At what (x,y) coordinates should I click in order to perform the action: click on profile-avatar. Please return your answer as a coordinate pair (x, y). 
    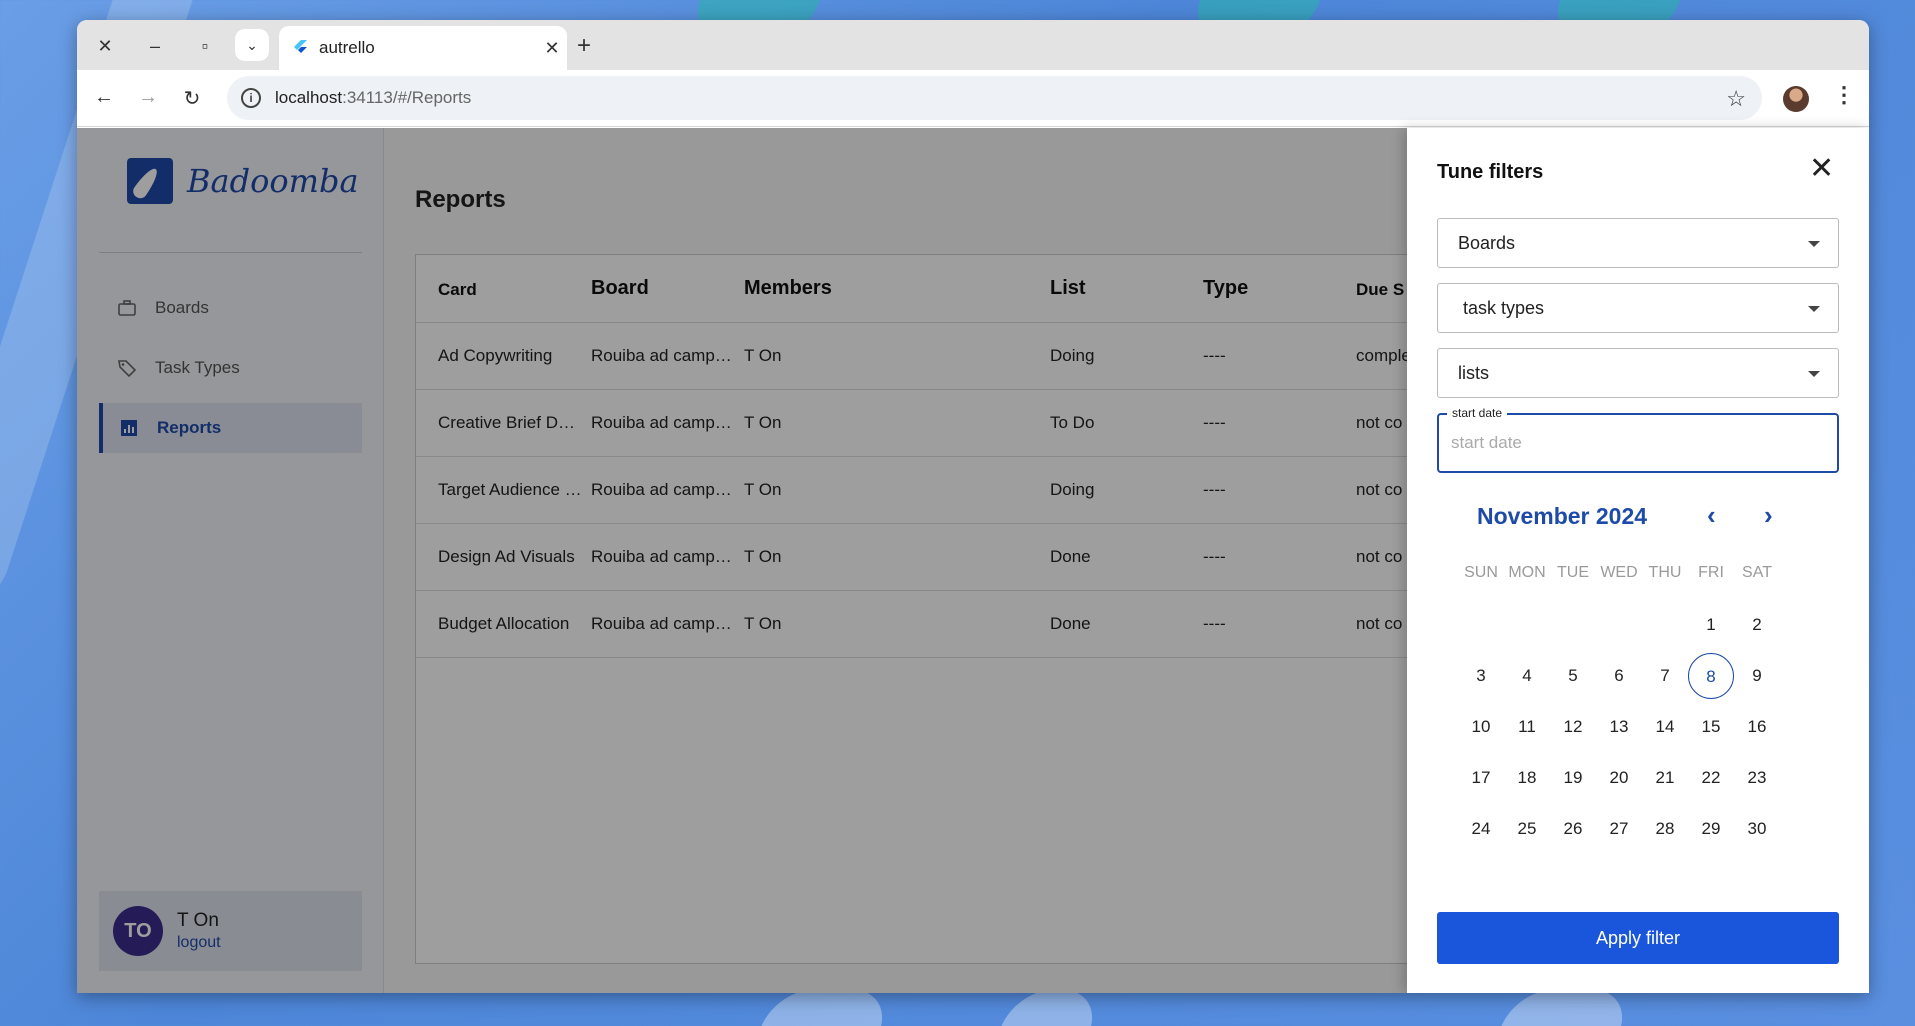
    Looking at the image, I should click on (1796, 99).